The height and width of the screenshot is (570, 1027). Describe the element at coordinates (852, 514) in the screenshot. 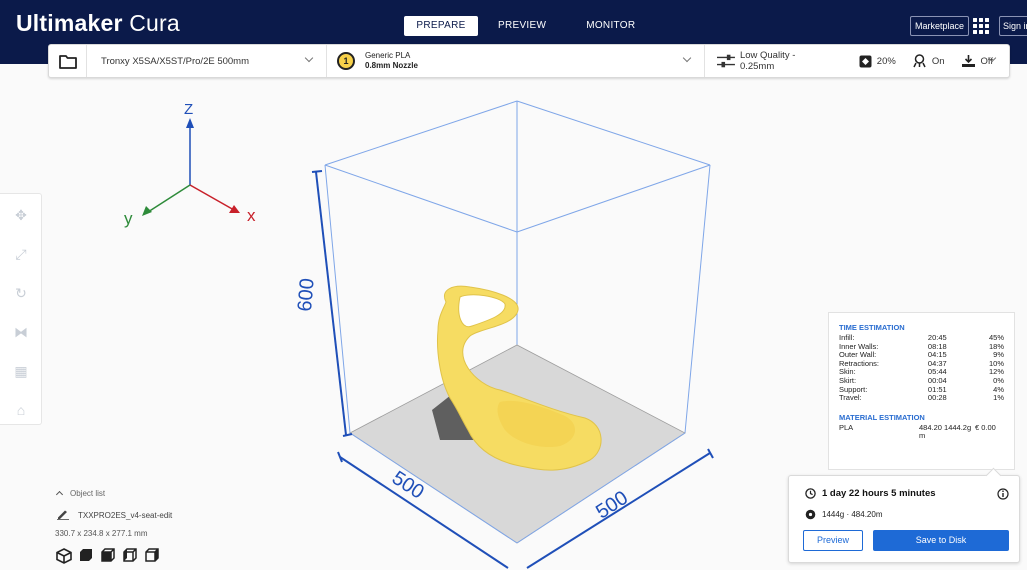

I see `material-summary-value: 1444g · 484.20m` at that location.